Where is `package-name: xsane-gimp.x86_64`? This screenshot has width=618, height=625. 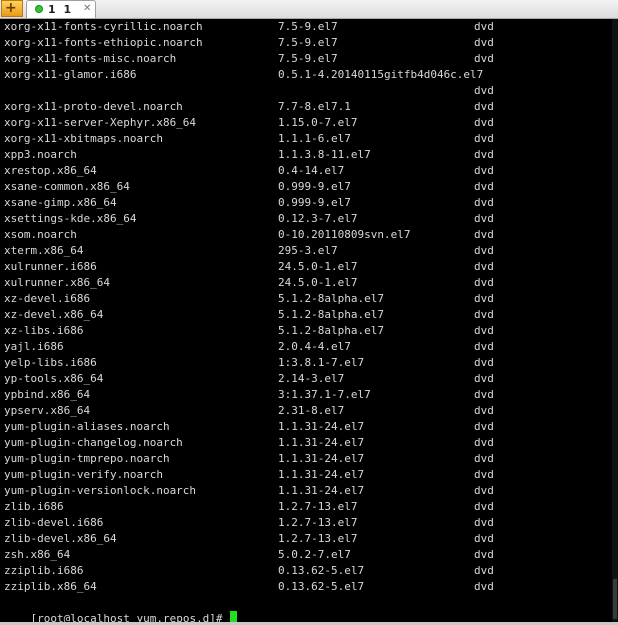
package-name: xsane-gimp.x86_64 is located at coordinates (60, 202).